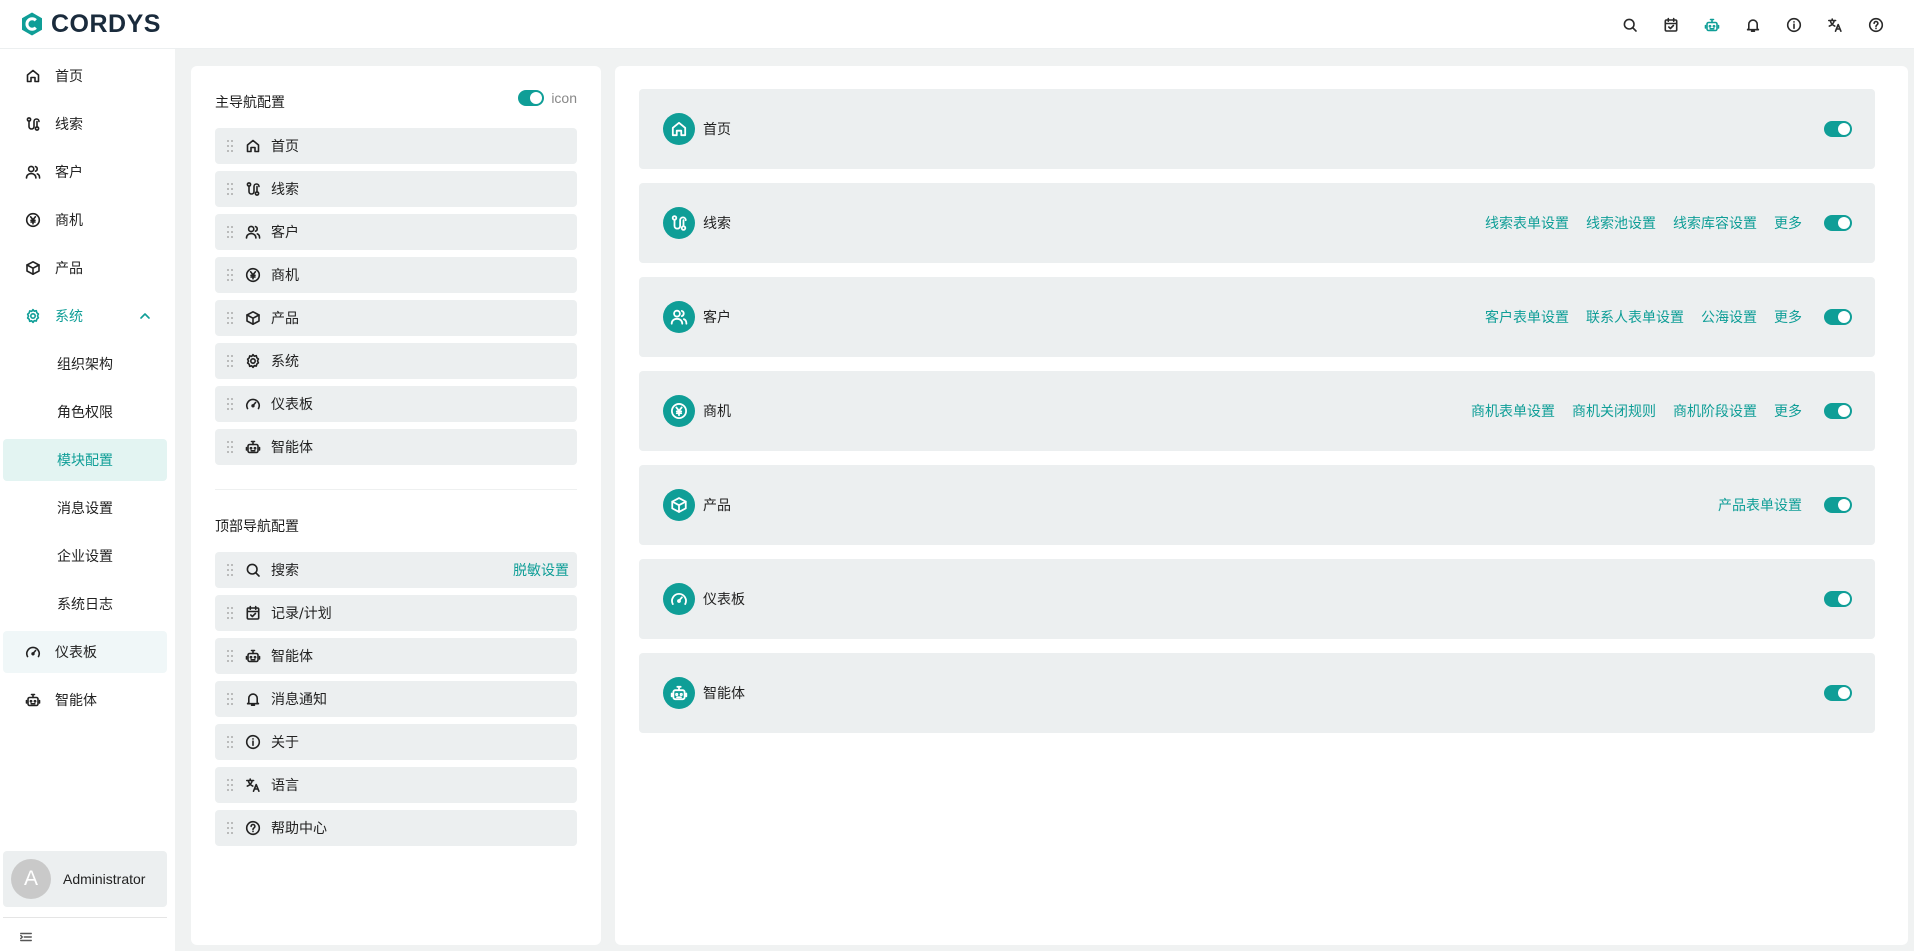 The image size is (1914, 951). Describe the element at coordinates (85, 268) in the screenshot. I see `sidebar-item-products: 产品` at that location.